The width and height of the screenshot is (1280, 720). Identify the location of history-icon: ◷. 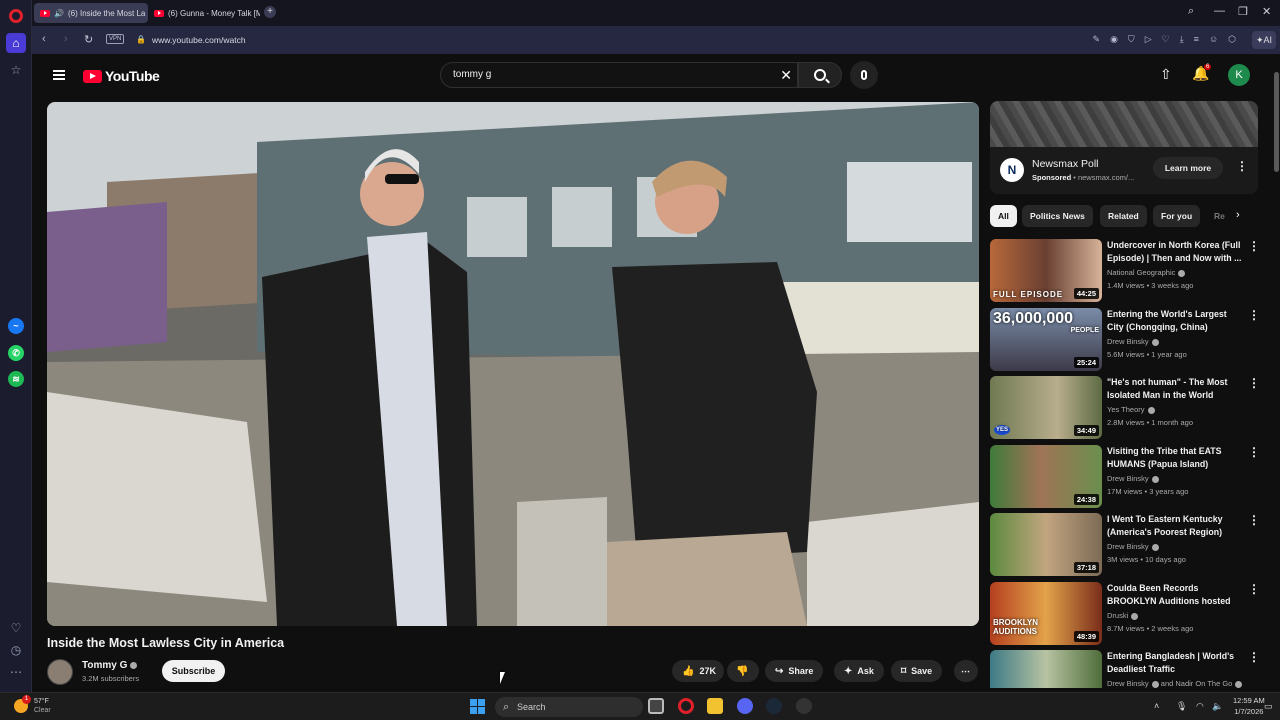
(16, 650).